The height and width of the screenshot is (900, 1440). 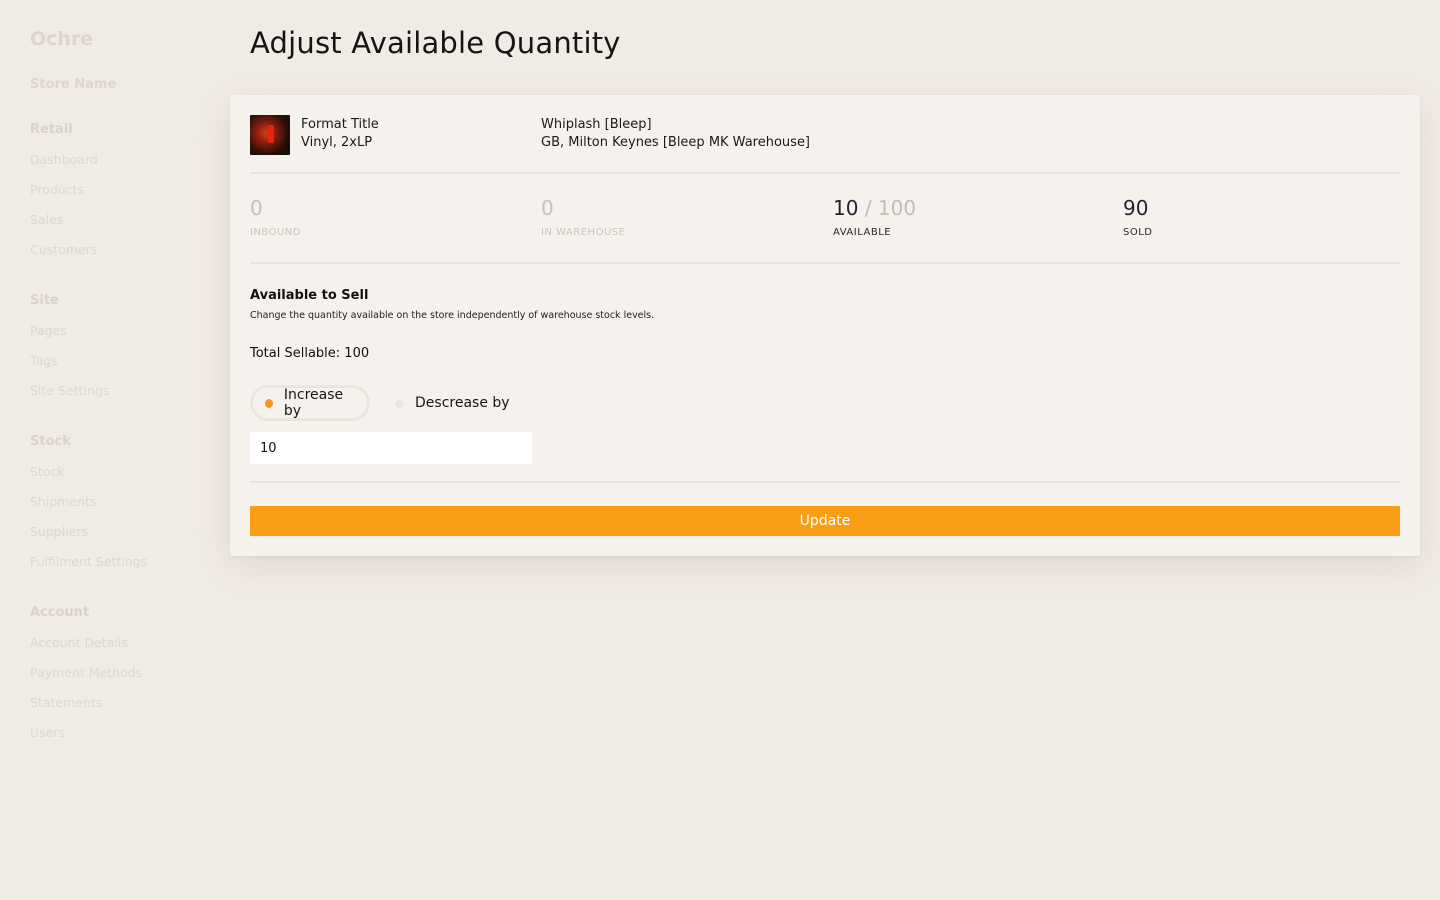 What do you see at coordinates (340, 124) in the screenshot?
I see `format-title: Format Title` at bounding box center [340, 124].